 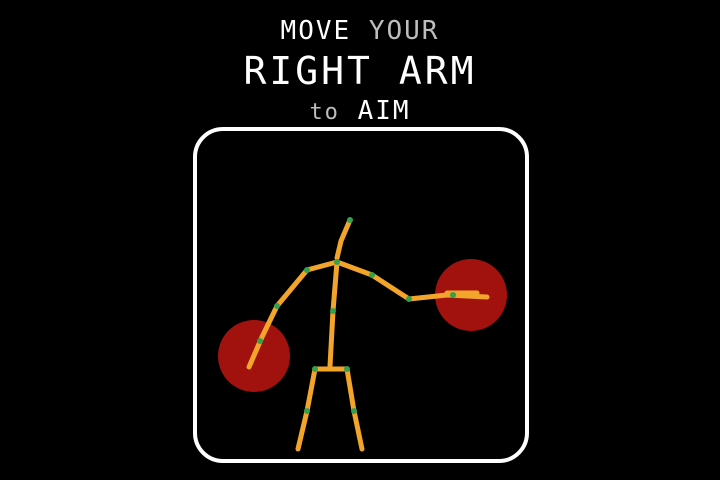 I want to click on joint-left-shoulder, so click(x=307, y=270).